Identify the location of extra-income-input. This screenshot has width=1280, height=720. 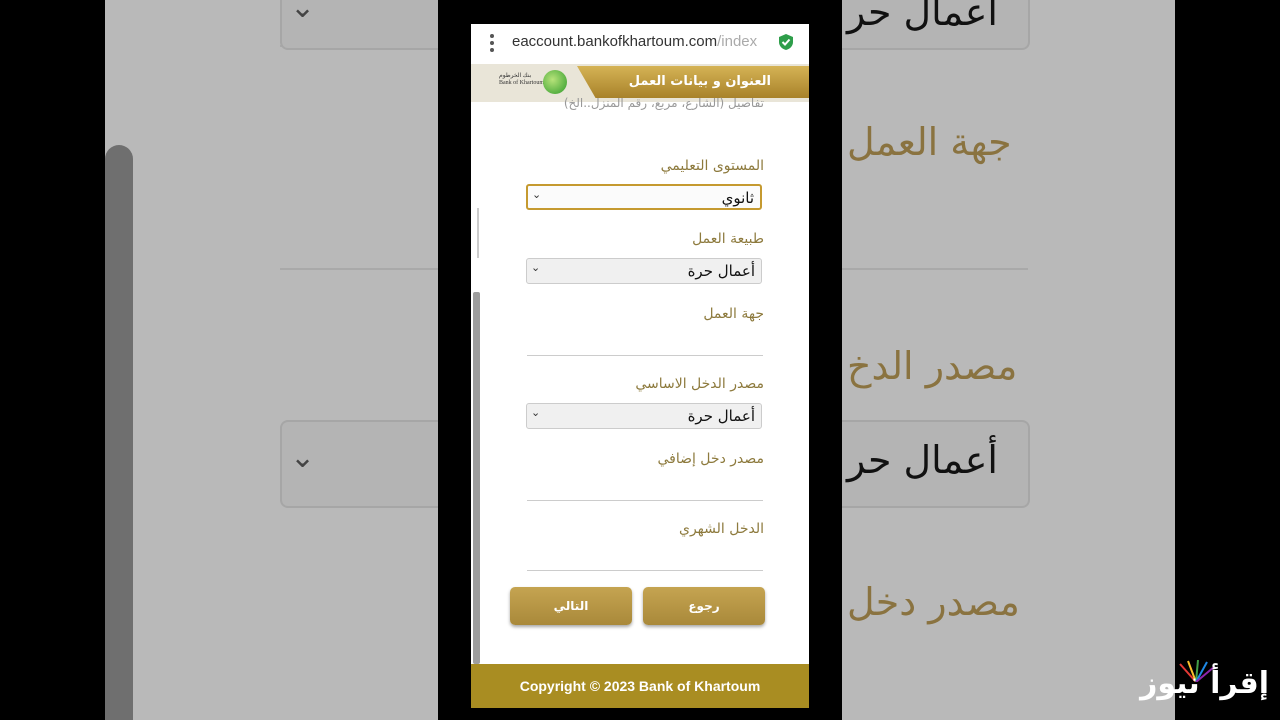
(645, 500).